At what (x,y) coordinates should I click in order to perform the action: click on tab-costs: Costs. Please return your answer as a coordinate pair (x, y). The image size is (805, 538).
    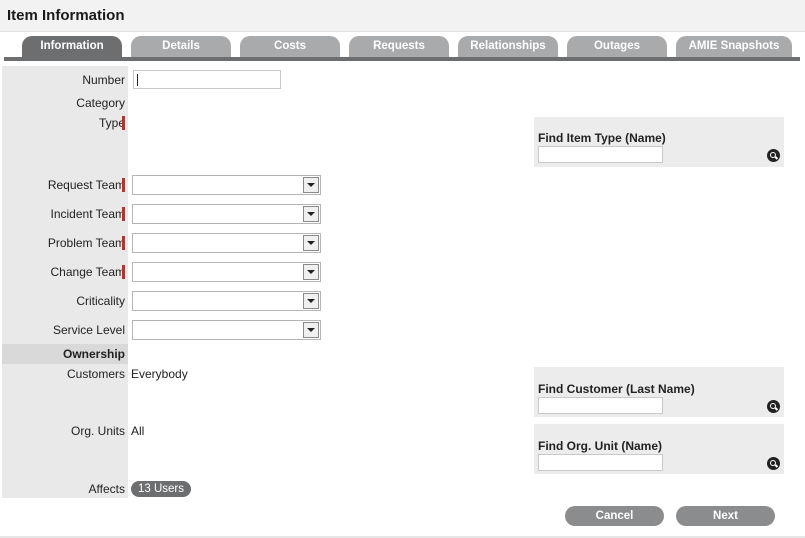
    Looking at the image, I should click on (290, 46).